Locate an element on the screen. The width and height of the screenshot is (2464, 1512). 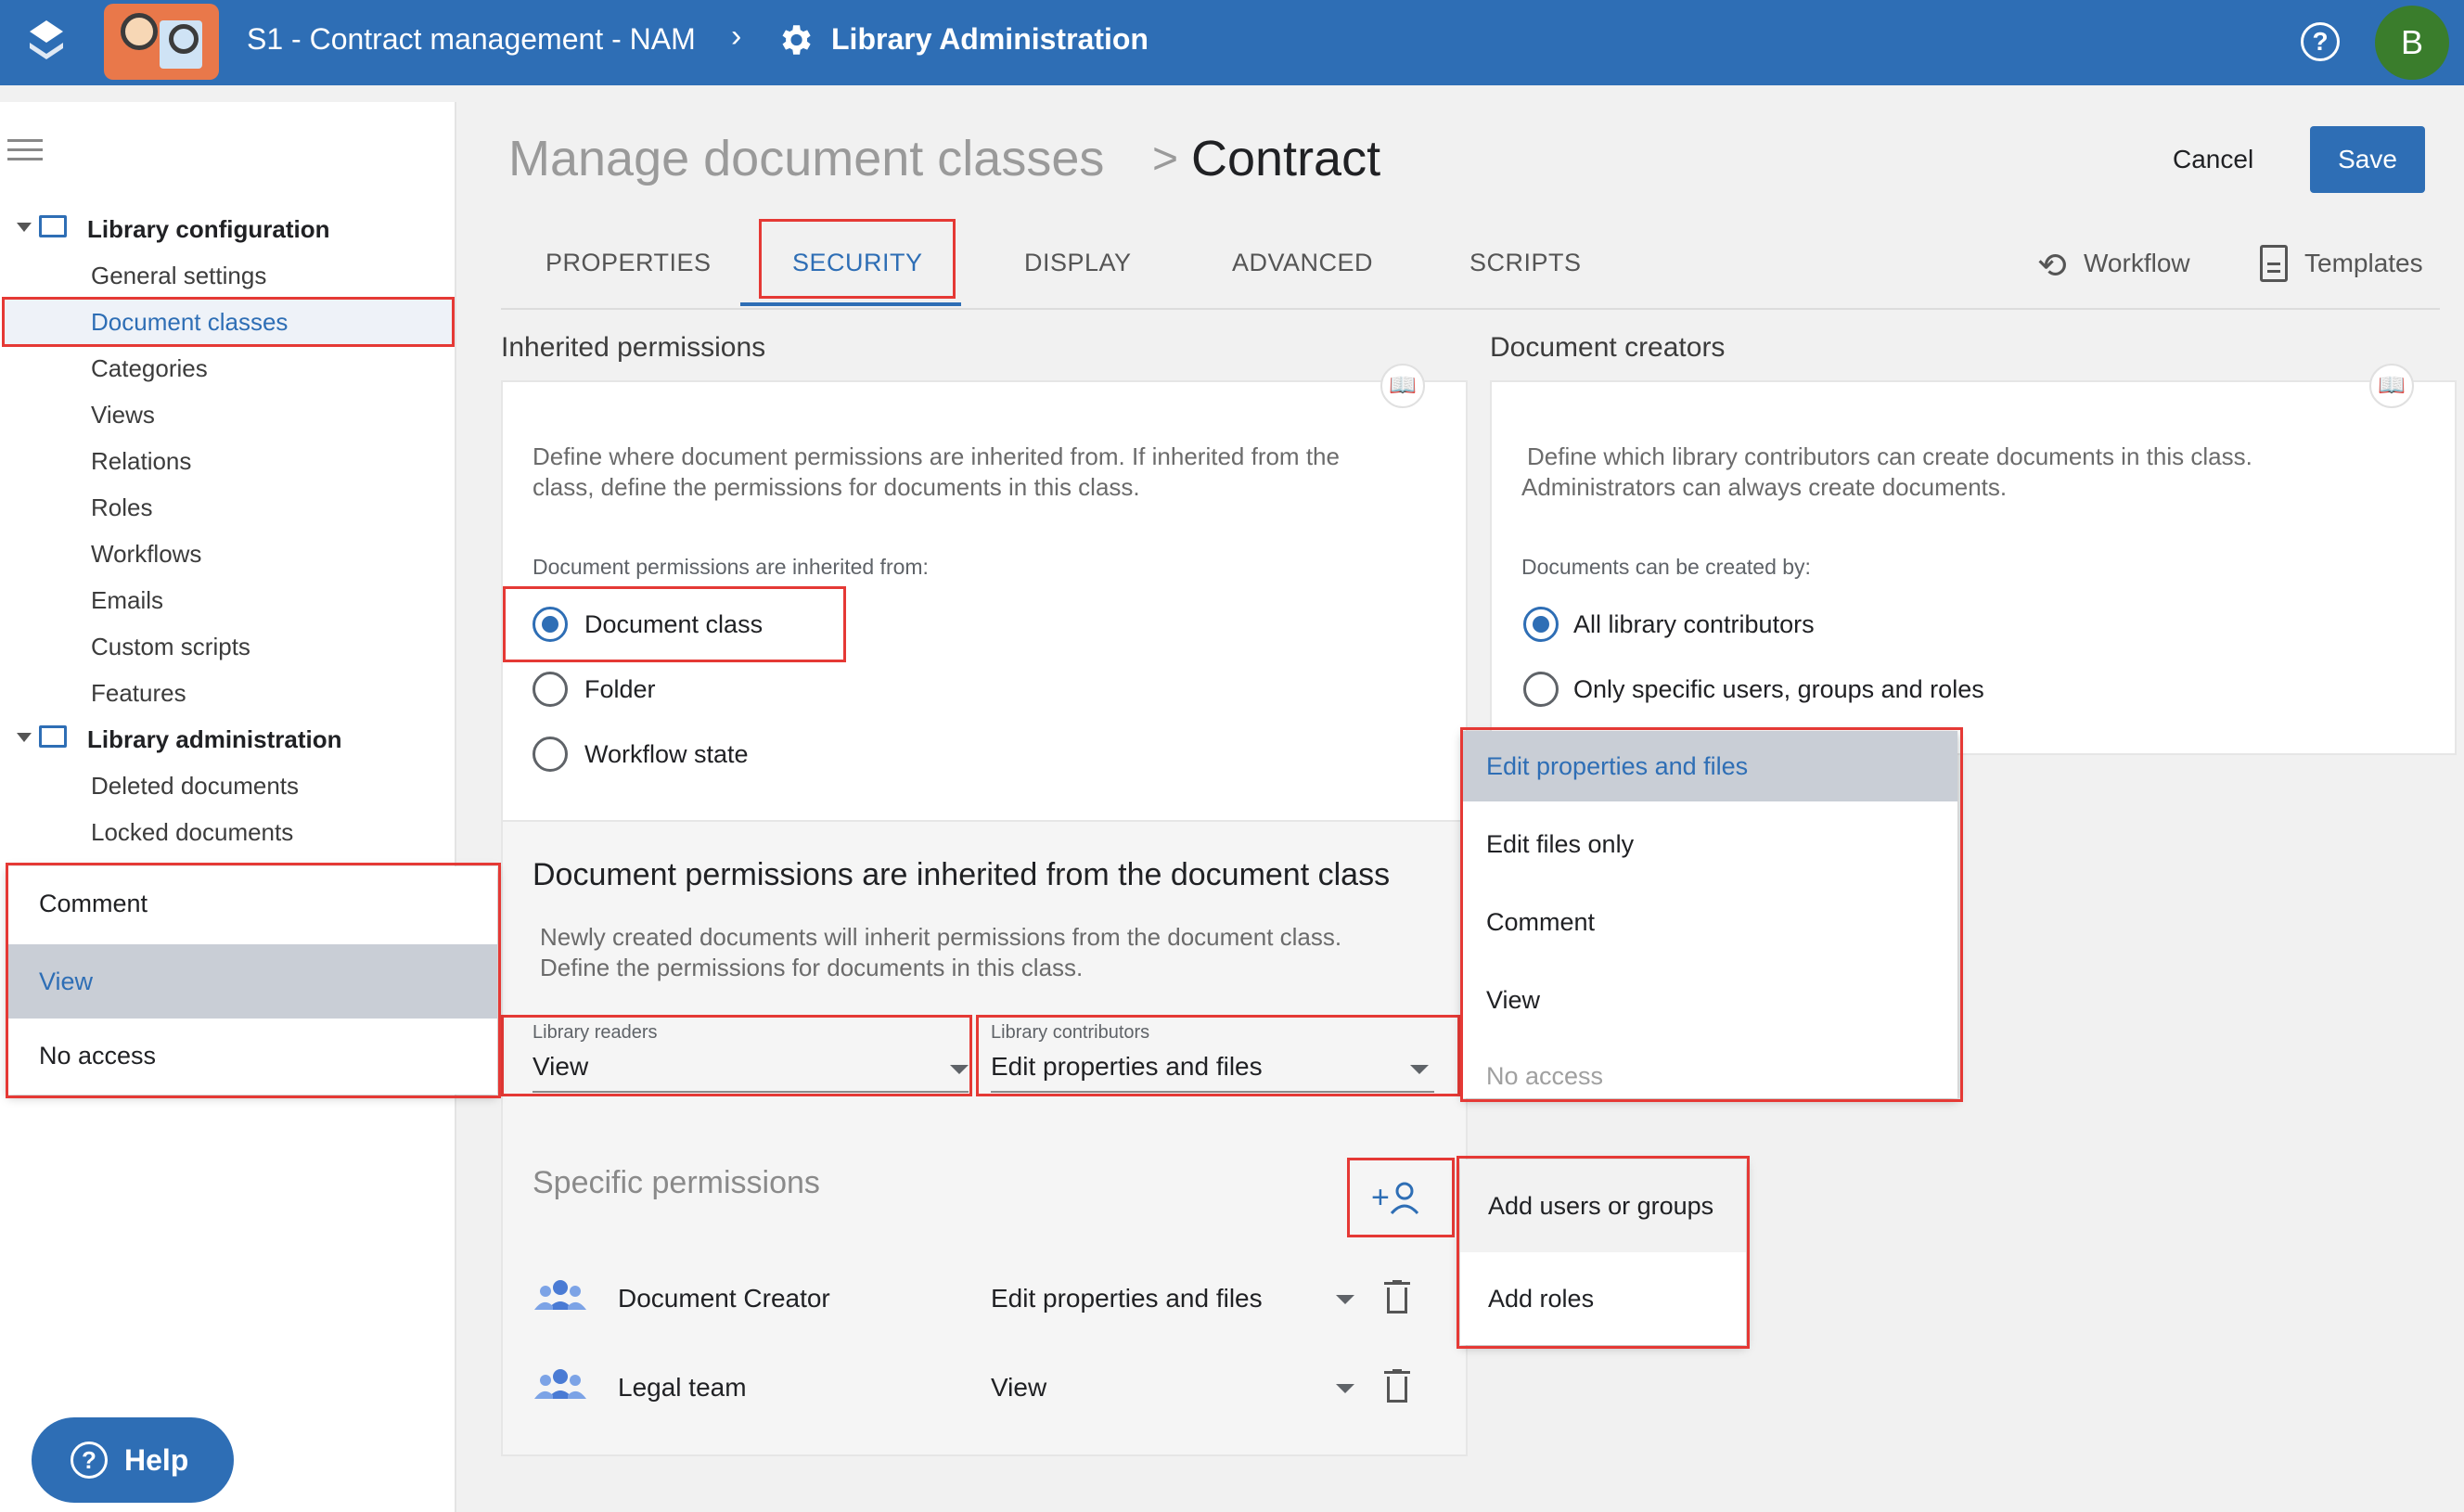
highlight-box-document-class is located at coordinates (674, 624).